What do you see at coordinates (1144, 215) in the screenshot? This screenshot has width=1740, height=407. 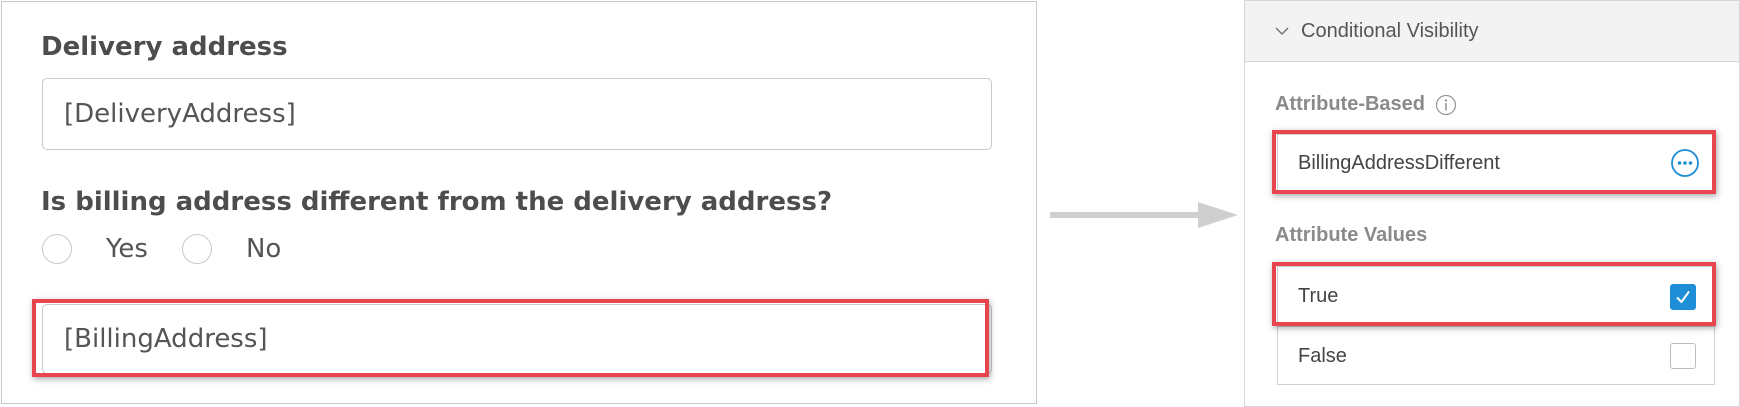 I see `arrow-right-icon` at bounding box center [1144, 215].